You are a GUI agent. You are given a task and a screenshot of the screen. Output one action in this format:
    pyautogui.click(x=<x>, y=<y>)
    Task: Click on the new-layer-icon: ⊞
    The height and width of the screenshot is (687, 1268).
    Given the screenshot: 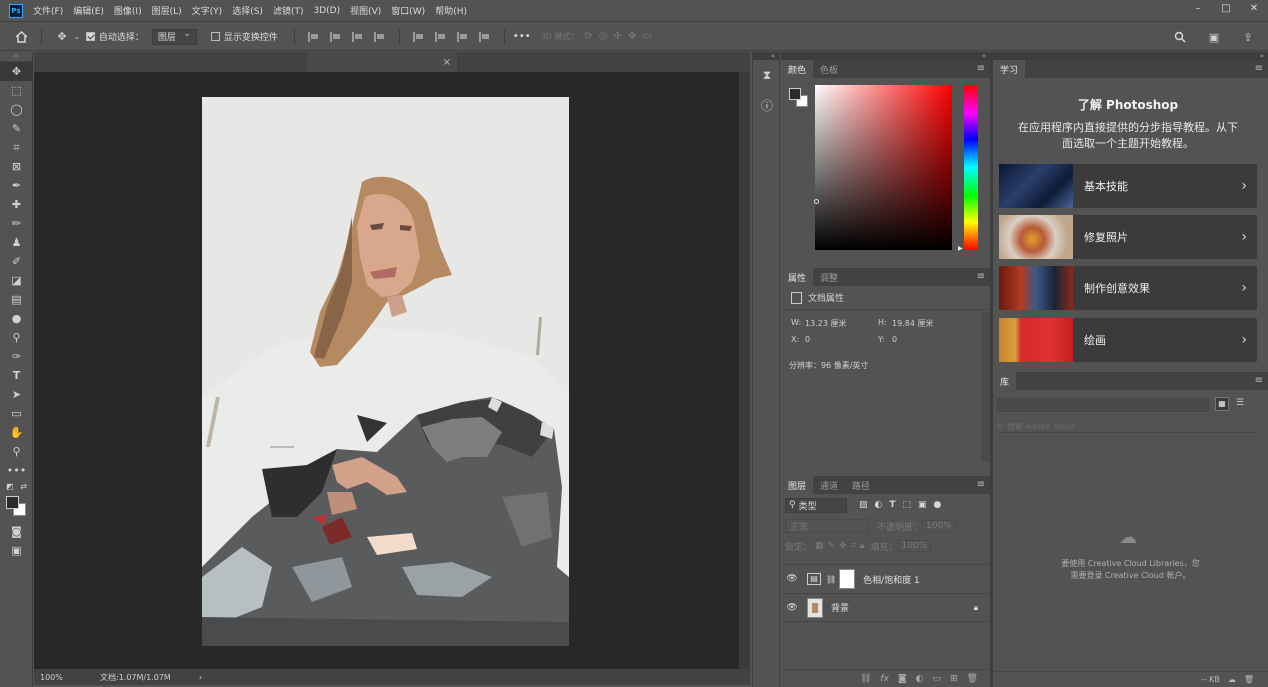 What is the action you would take?
    pyautogui.click(x=954, y=679)
    